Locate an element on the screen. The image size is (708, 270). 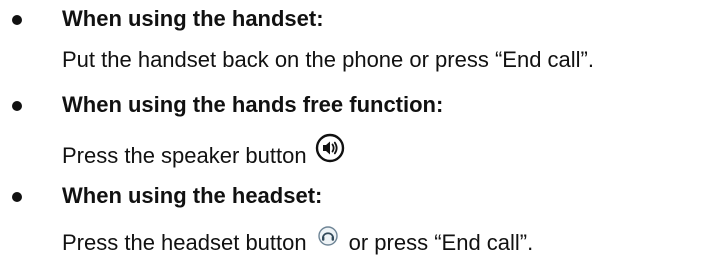
instruction-body: Press the speaker button is located at coordinates (203, 151).